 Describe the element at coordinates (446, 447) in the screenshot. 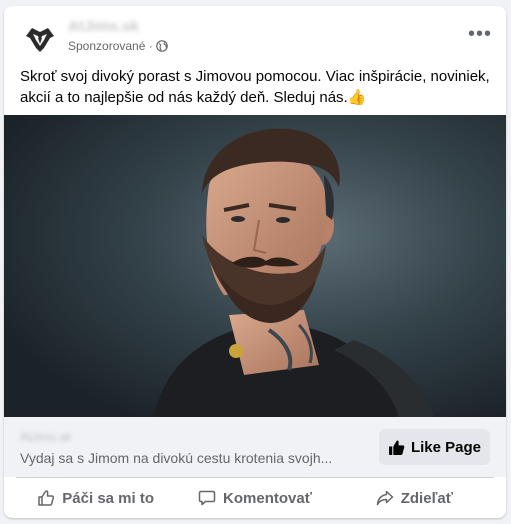

I see `like-page-label: Like Page` at that location.